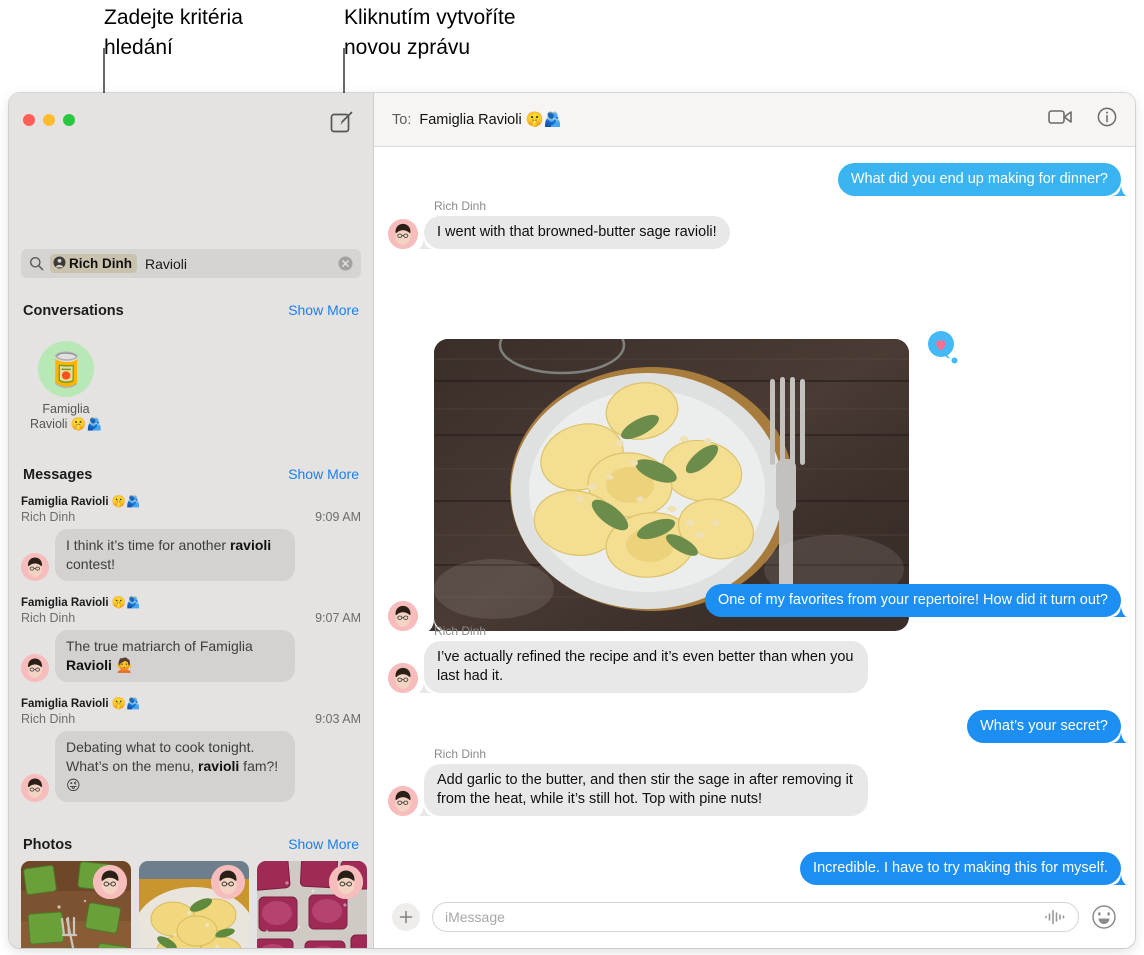 This screenshot has width=1144, height=955. I want to click on sidebar-titlebar, so click(191, 120).